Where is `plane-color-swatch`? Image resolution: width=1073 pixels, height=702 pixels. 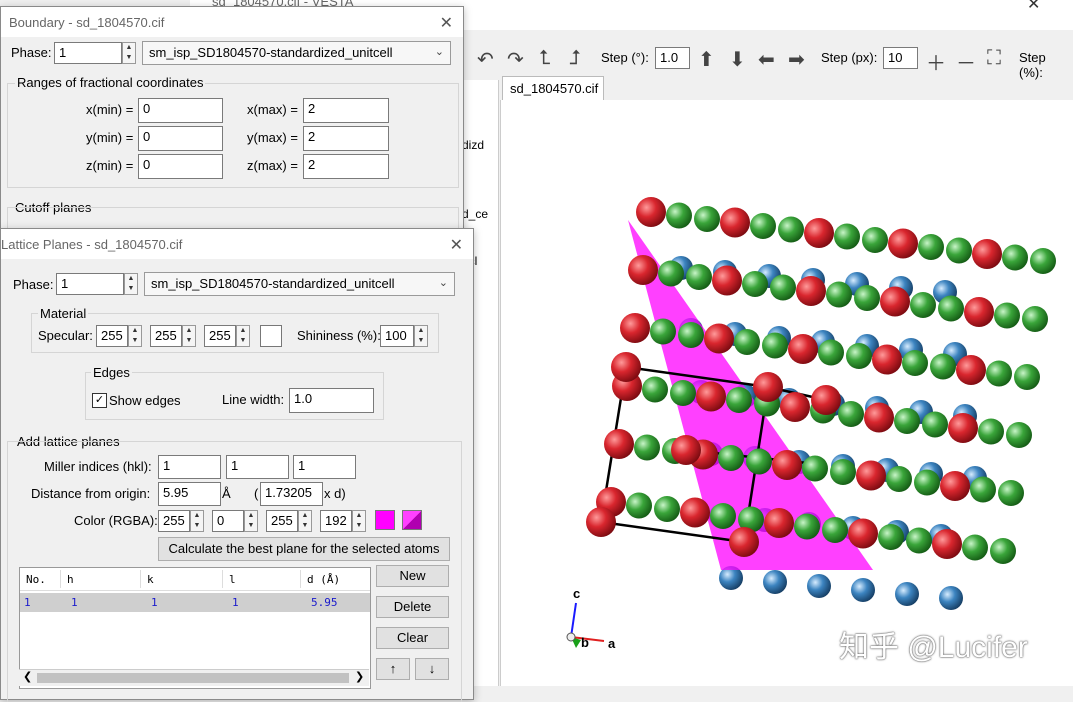
plane-color-swatch is located at coordinates (385, 520).